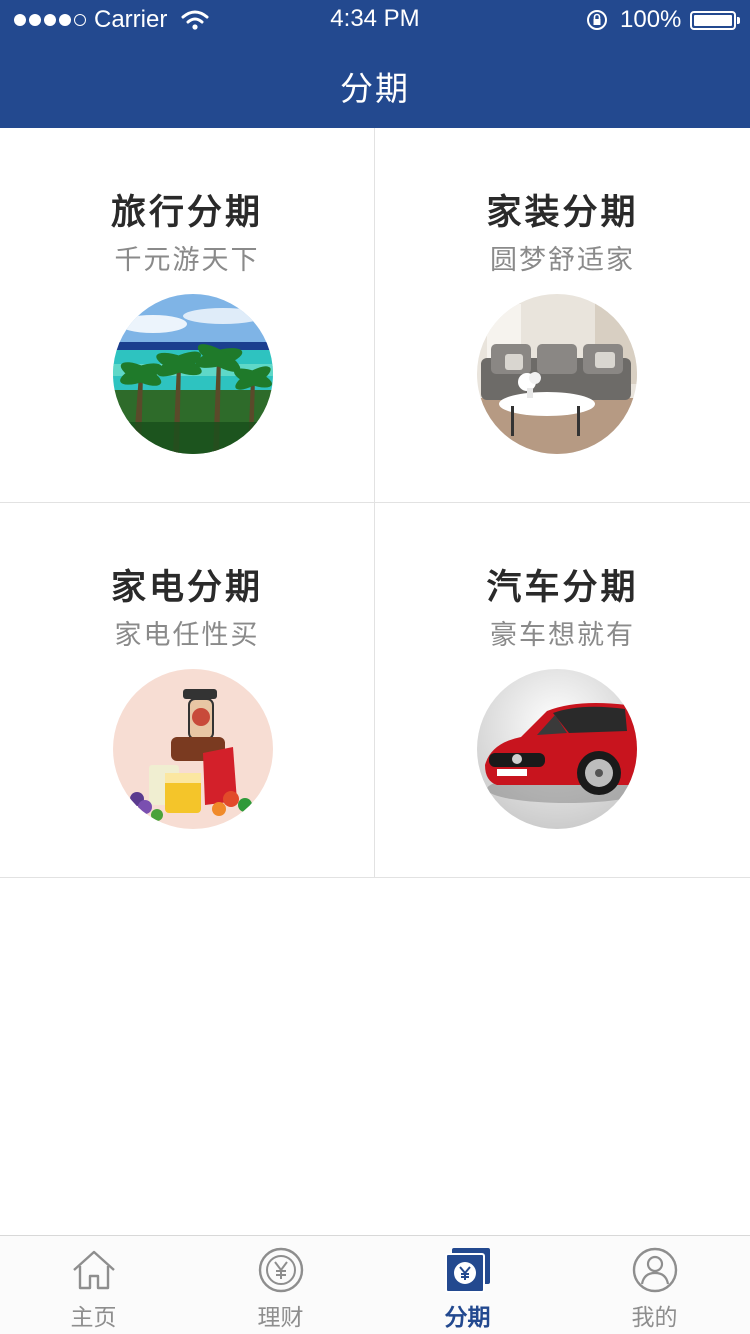 The width and height of the screenshot is (750, 1334). I want to click on tab-label: 理财, so click(280, 1318).